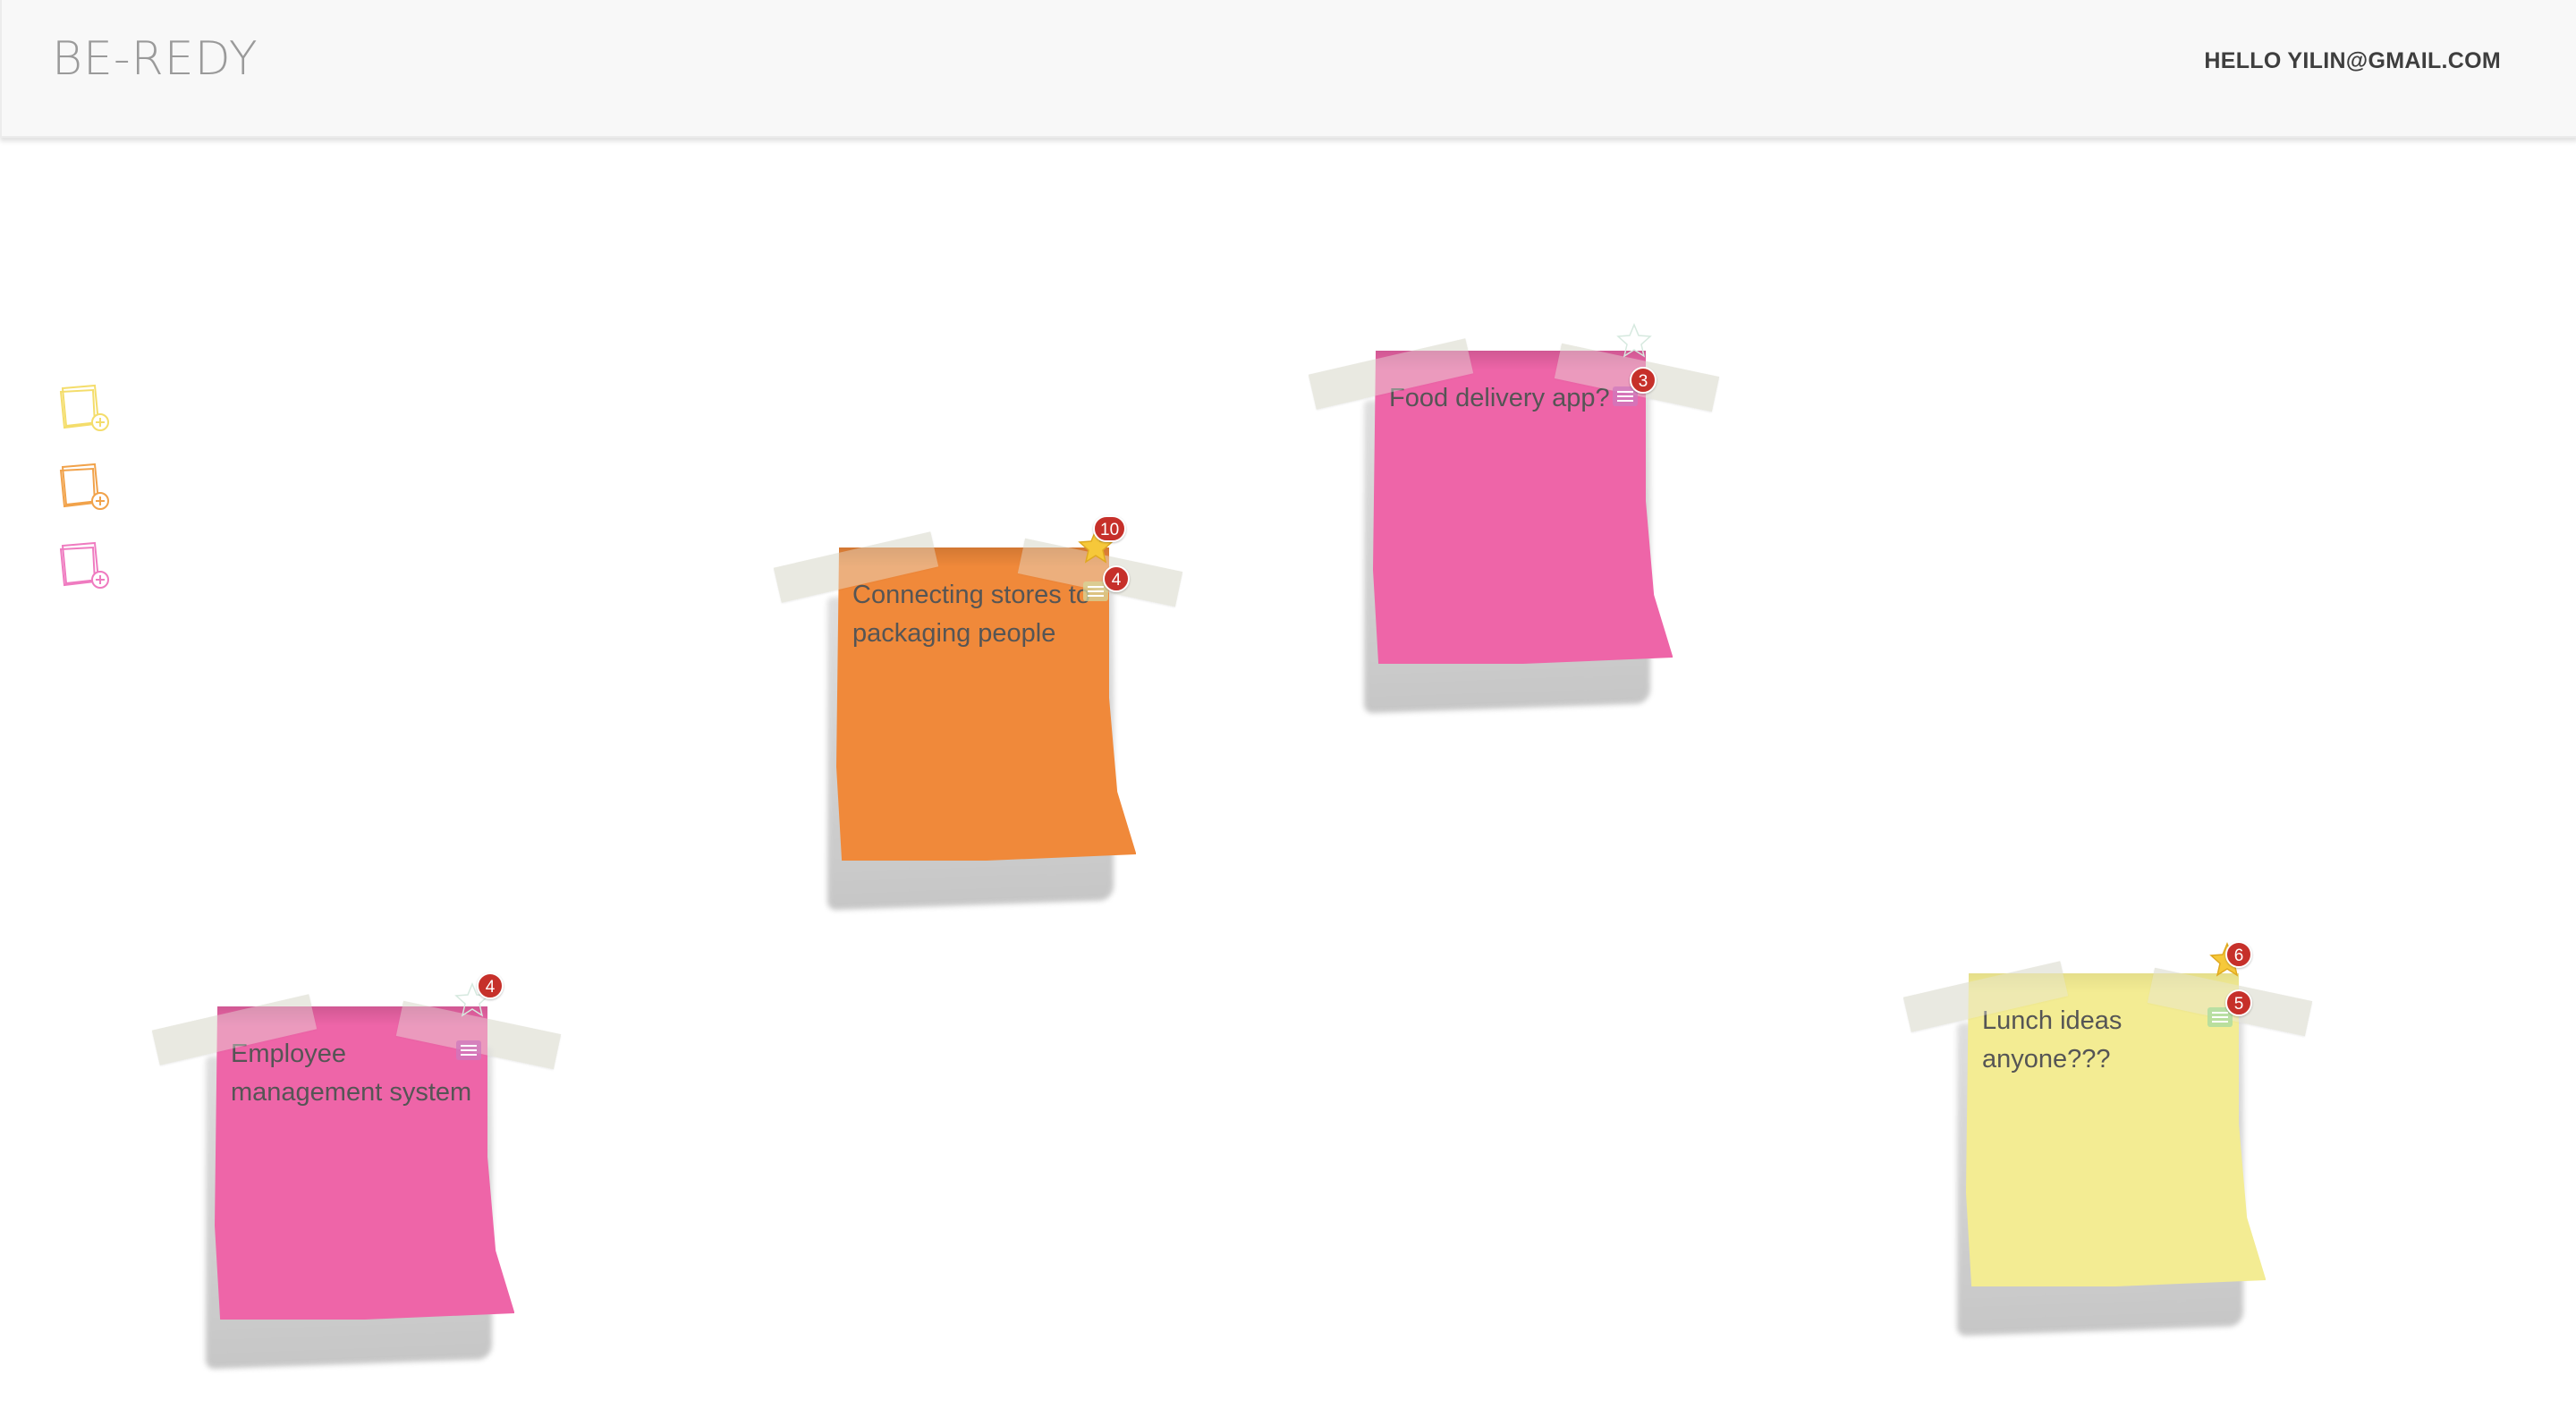 The image size is (2576, 1426). I want to click on star-count-badge: 4, so click(490, 986).